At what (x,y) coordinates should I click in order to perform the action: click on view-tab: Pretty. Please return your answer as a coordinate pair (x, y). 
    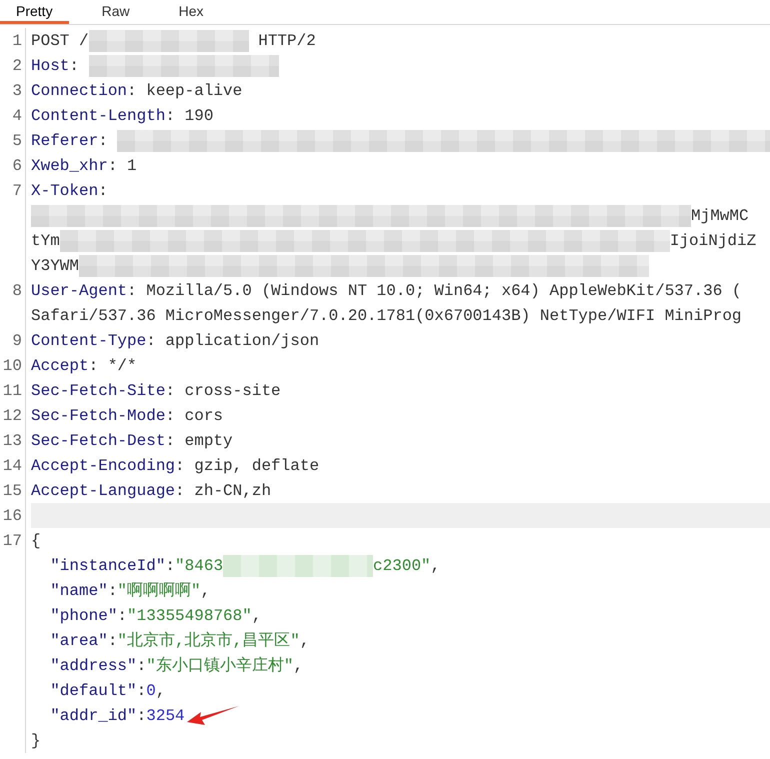
    Looking at the image, I should click on (34, 12).